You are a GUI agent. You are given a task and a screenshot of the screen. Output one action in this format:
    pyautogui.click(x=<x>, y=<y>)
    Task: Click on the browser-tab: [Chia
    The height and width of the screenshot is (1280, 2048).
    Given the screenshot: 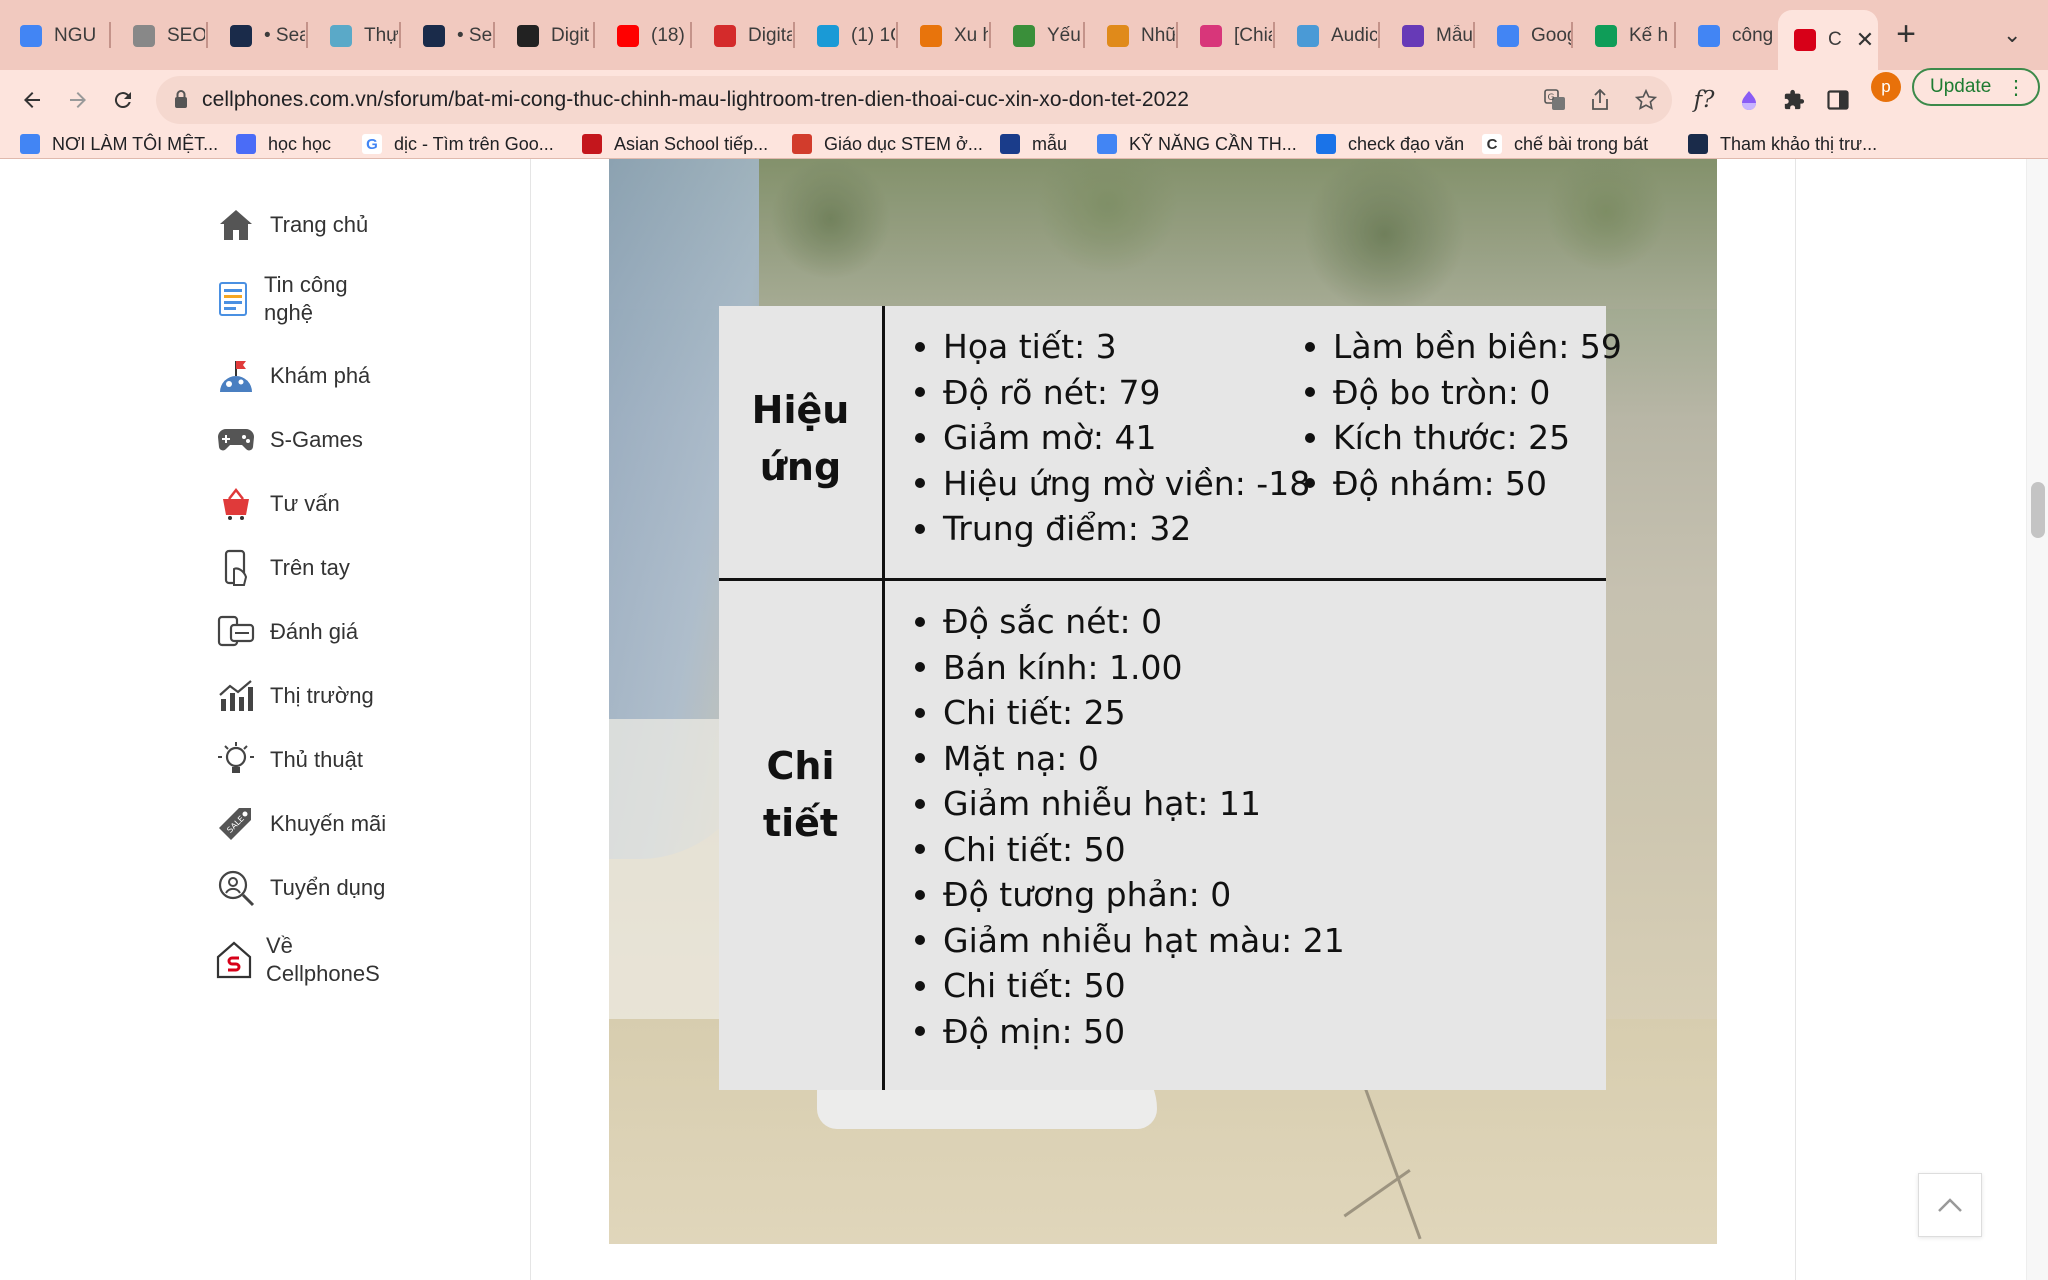 What is the action you would take?
    pyautogui.click(x=1226, y=35)
    